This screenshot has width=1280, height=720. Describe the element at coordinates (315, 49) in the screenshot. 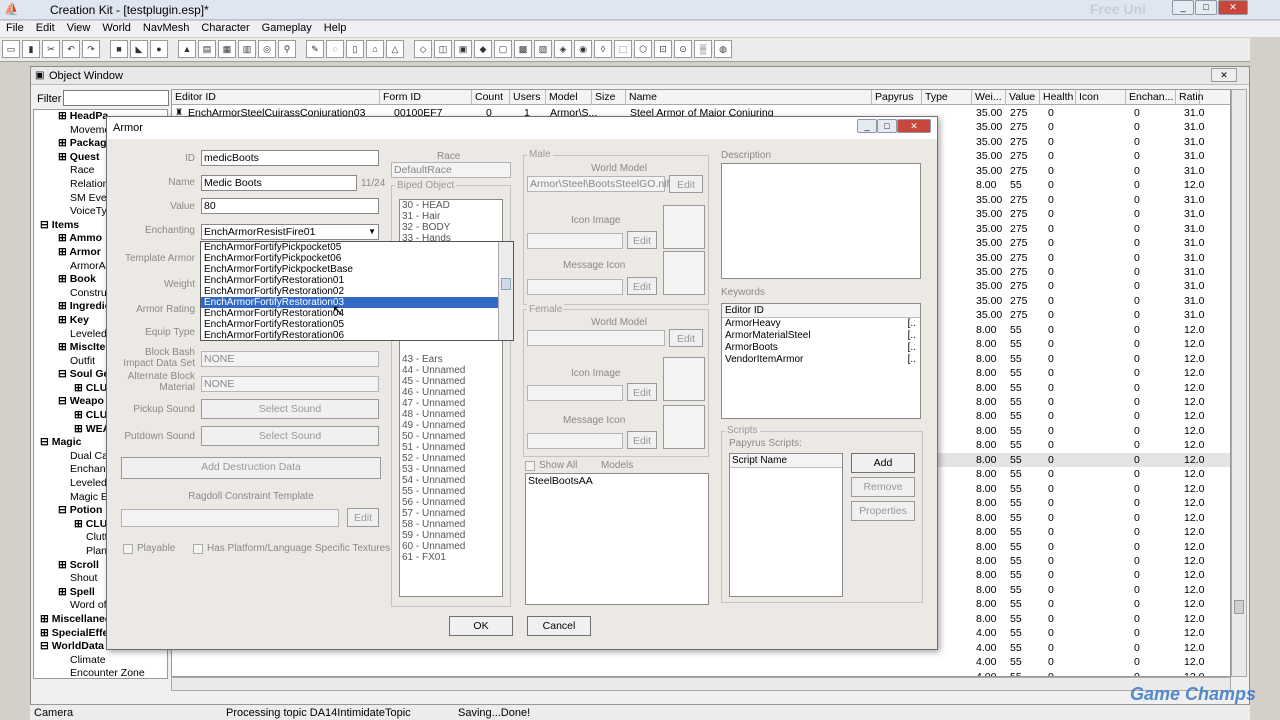

I see `toolbar-button-icon: ✎` at that location.